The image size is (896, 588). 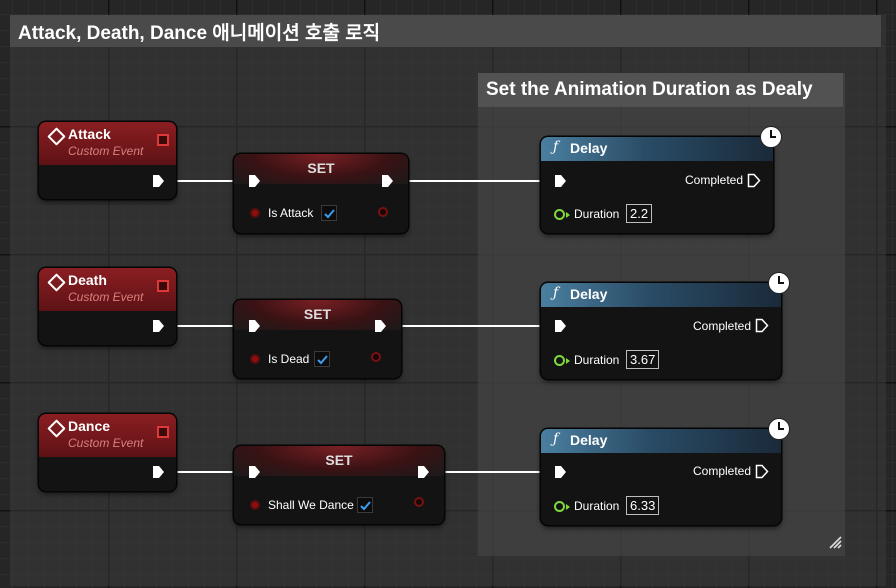 What do you see at coordinates (643, 505) in the screenshot?
I see `duration-input: 6.33` at bounding box center [643, 505].